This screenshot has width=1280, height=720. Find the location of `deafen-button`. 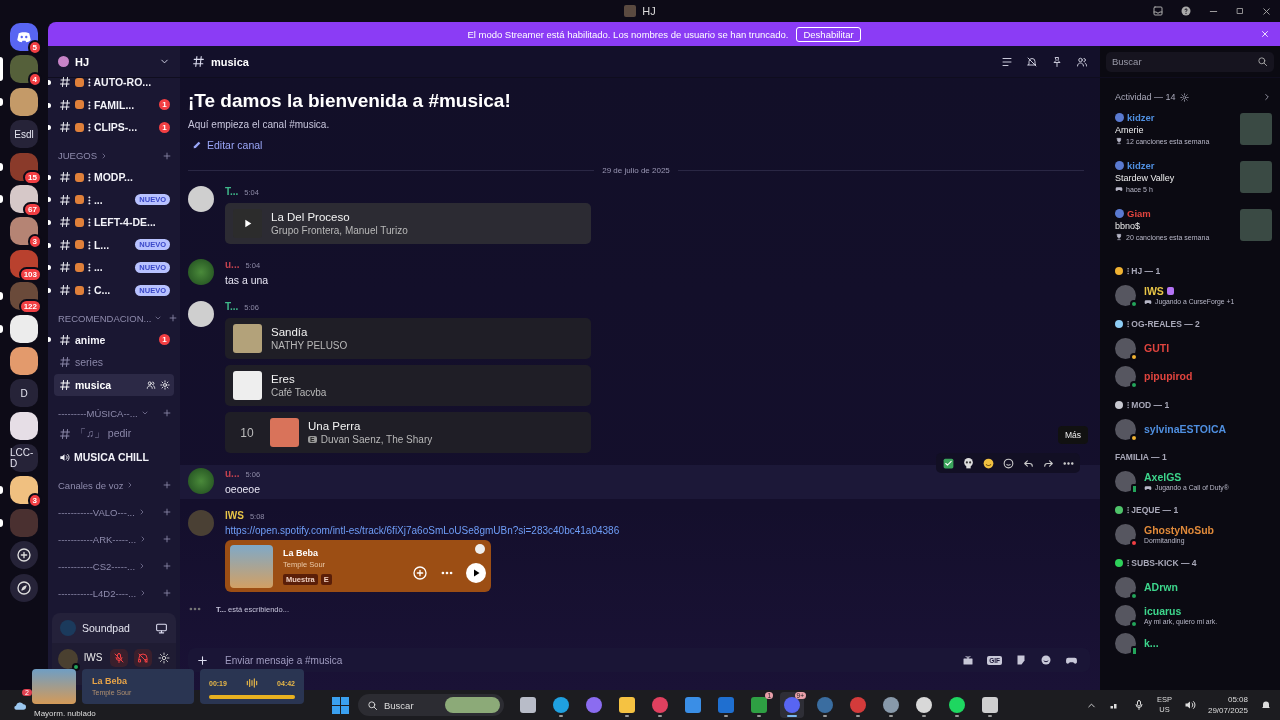

deafen-button is located at coordinates (143, 658).